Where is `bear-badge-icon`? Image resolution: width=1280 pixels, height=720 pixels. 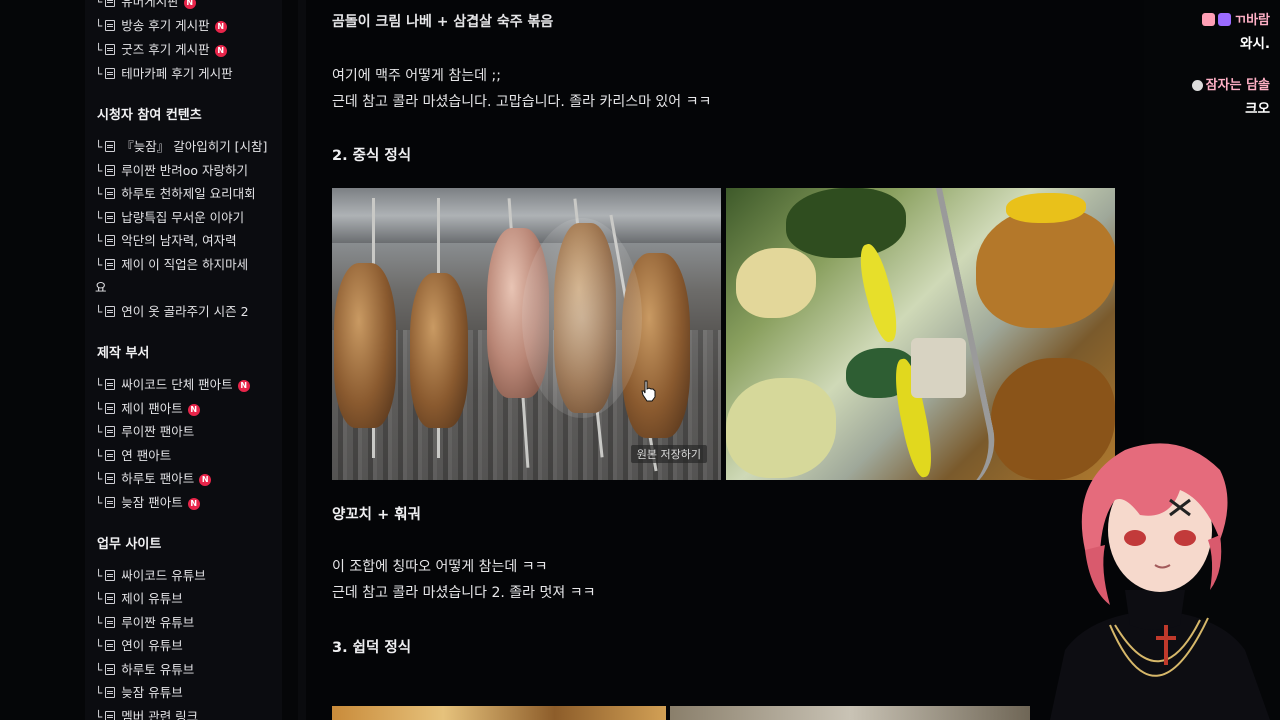
bear-badge-icon is located at coordinates (1209, 19).